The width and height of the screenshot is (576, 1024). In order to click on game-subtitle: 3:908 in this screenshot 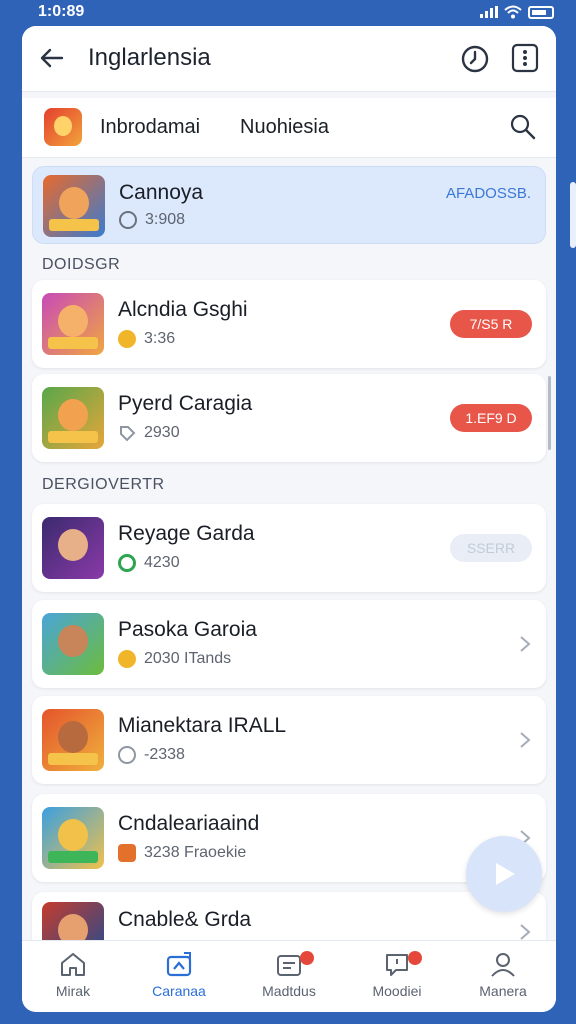, I will do `click(152, 220)`.